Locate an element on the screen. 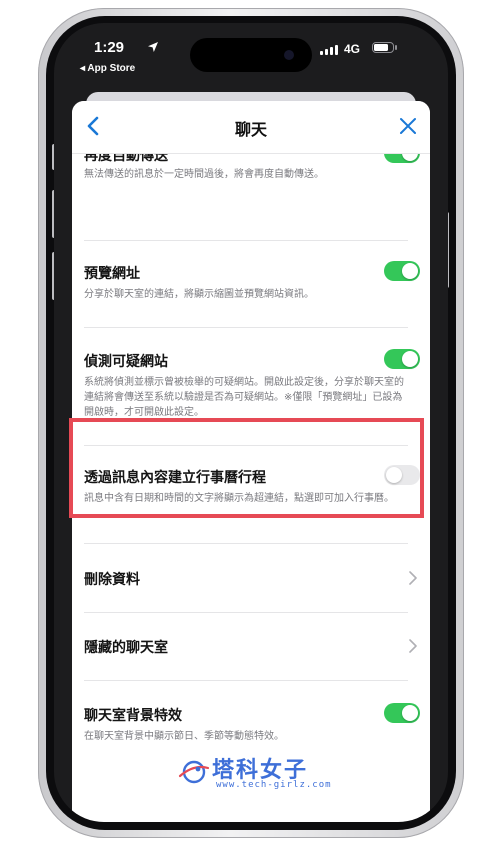 This screenshot has height=847, width=500. location-arrow-icon is located at coordinates (153, 47).